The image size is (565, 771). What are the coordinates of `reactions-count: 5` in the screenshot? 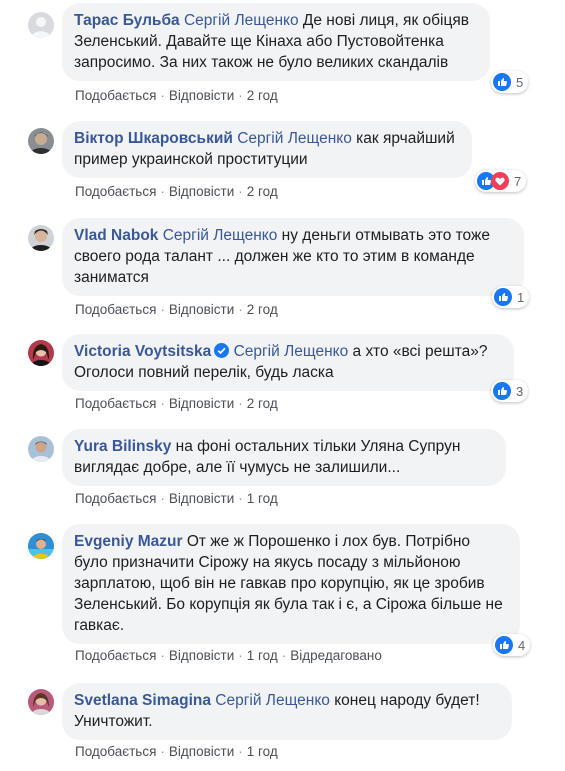 It's located at (510, 82).